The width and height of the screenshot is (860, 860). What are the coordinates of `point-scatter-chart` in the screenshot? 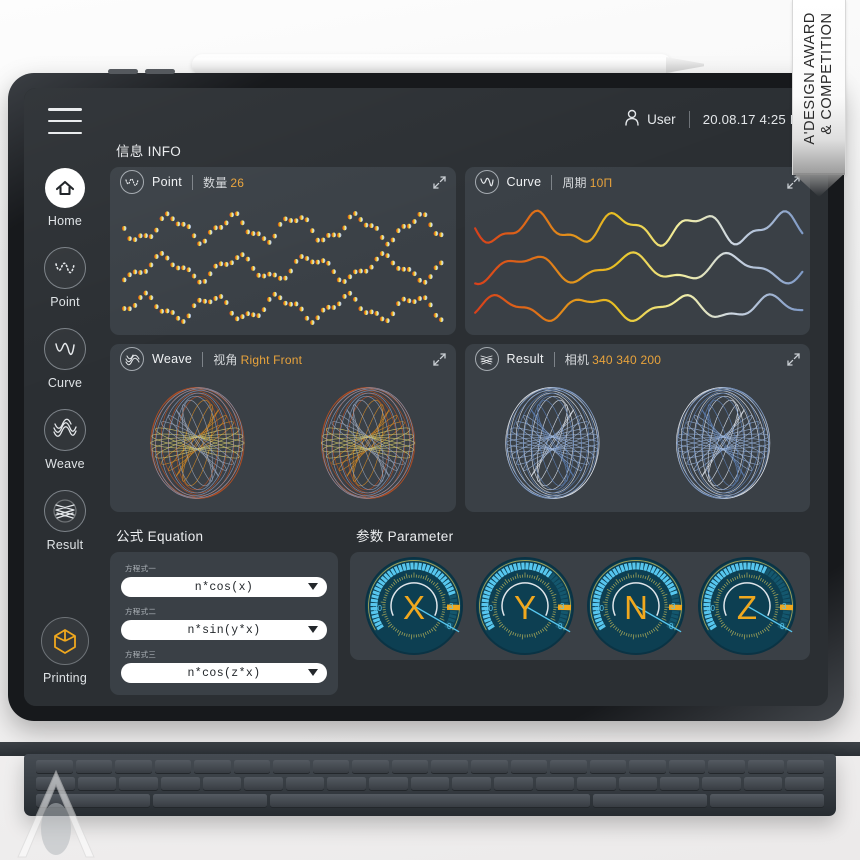 It's located at (283, 266).